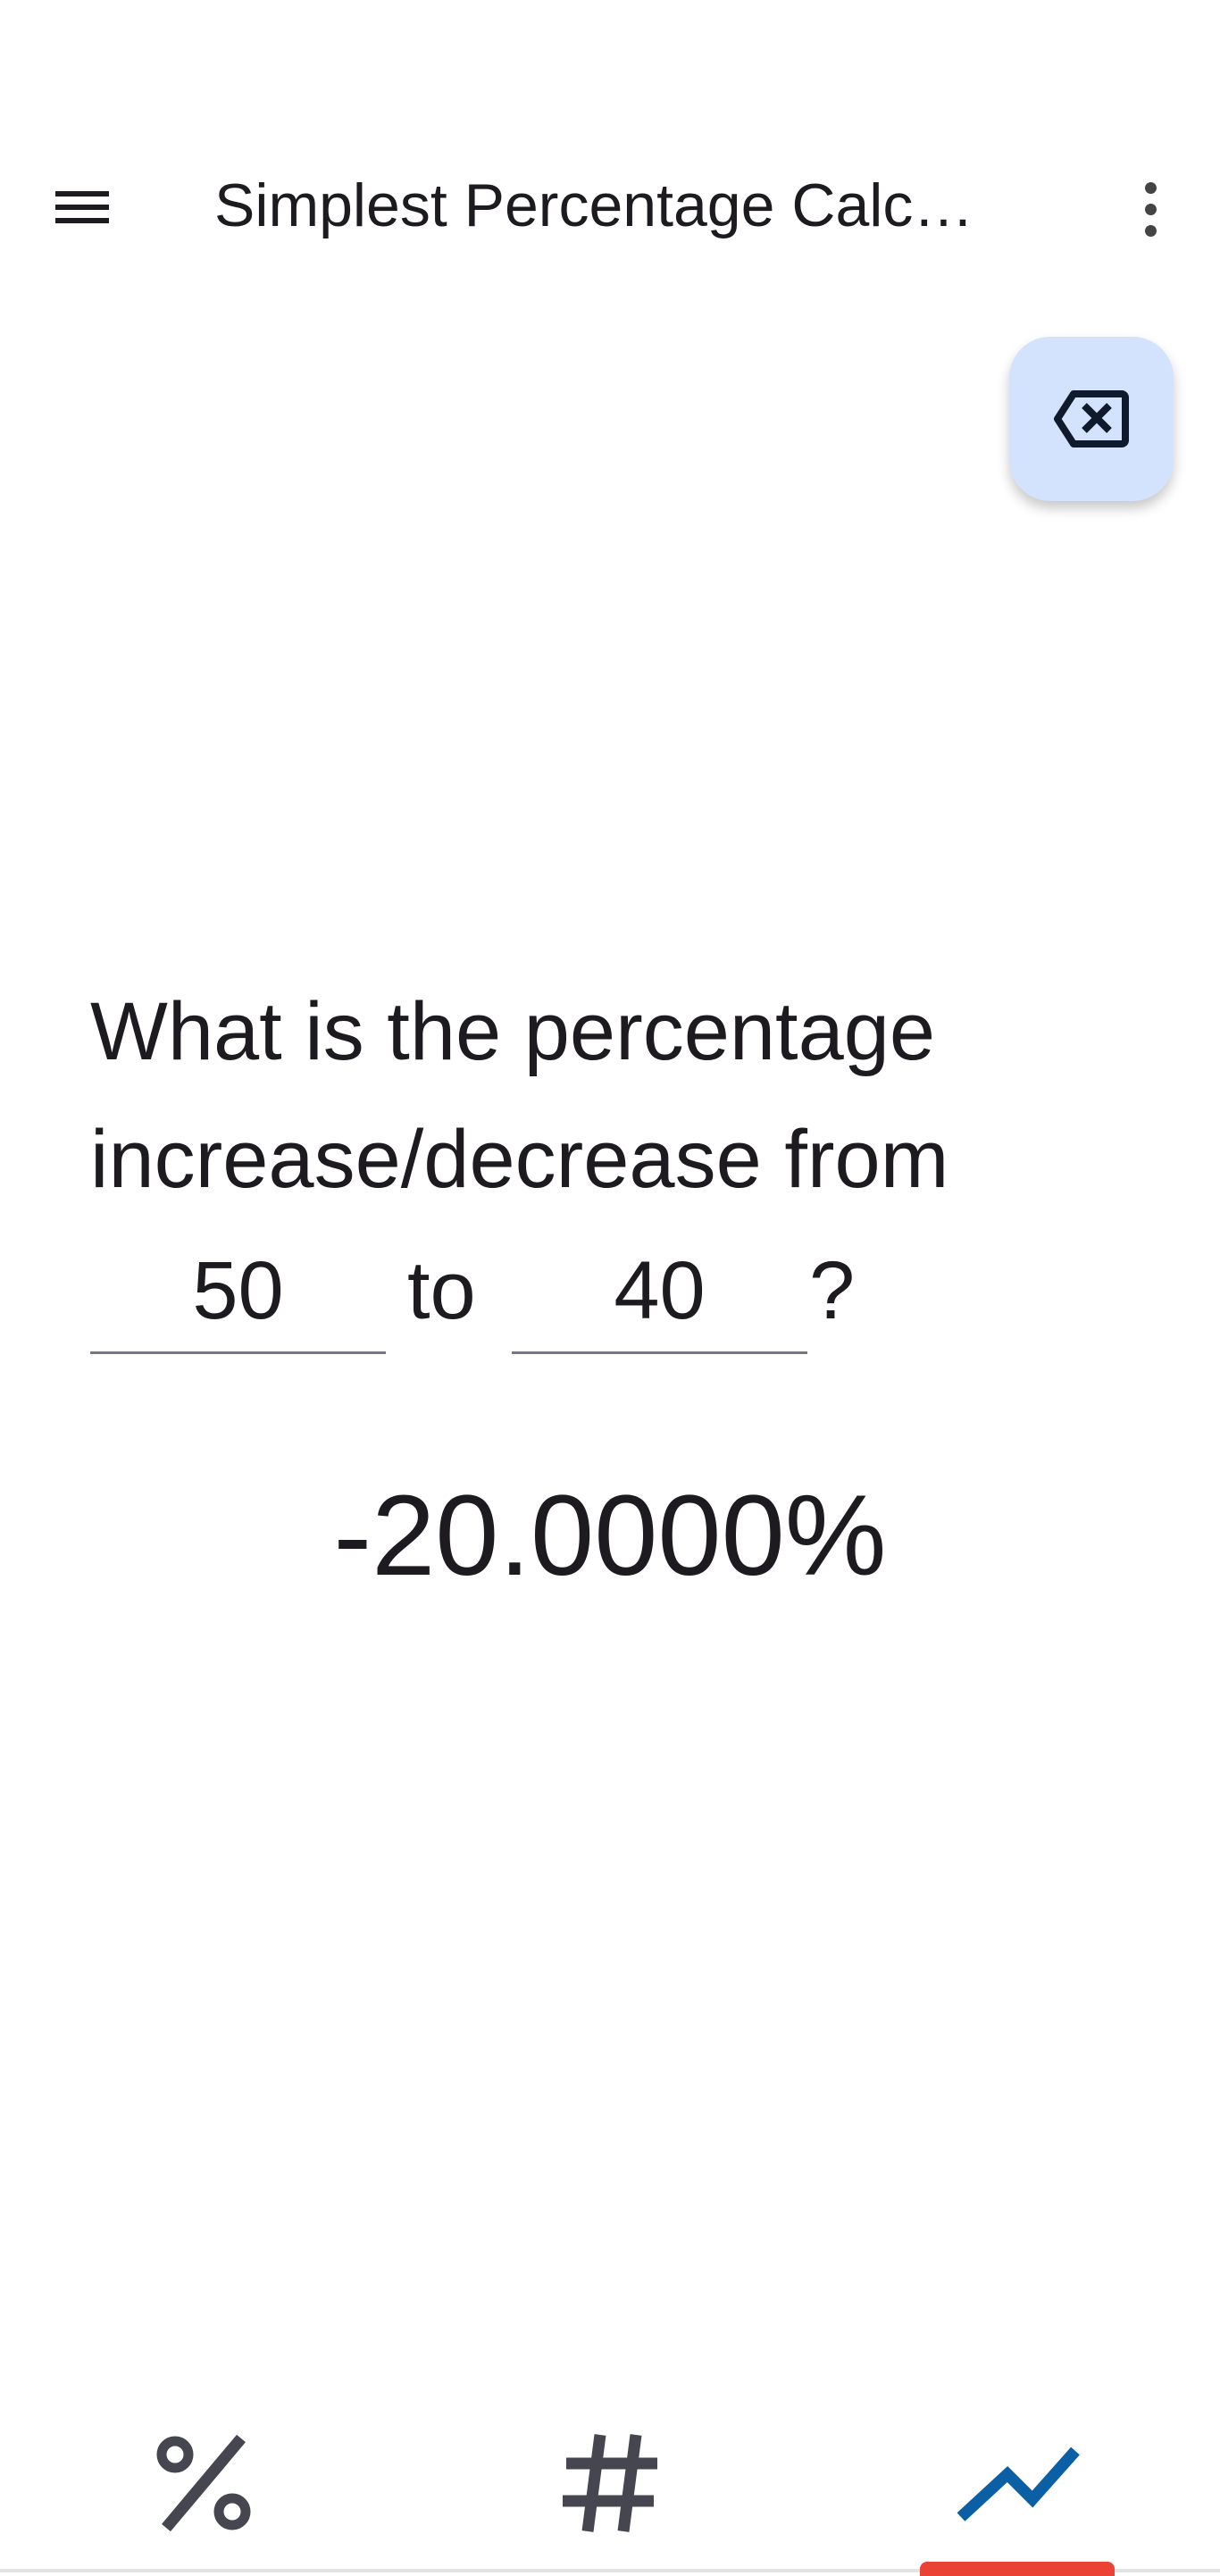  I want to click on question-mark: ?, so click(832, 1291).